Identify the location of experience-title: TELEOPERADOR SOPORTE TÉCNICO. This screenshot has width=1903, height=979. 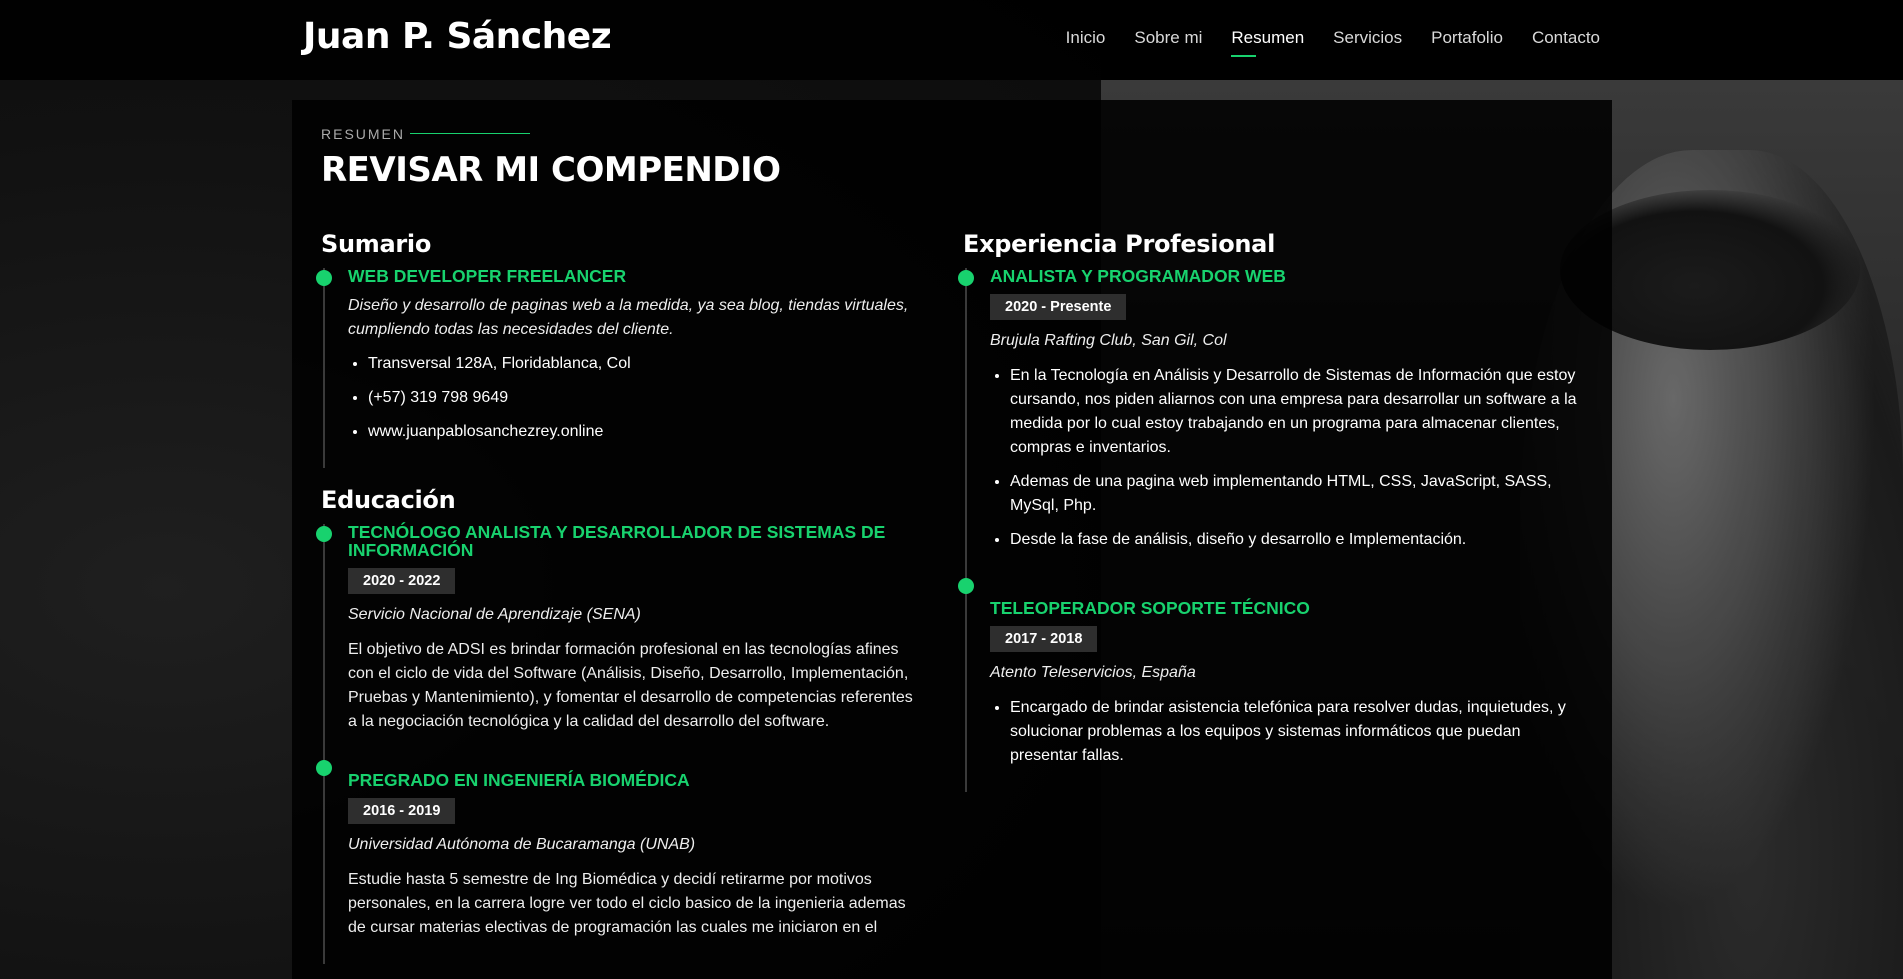
(1150, 608).